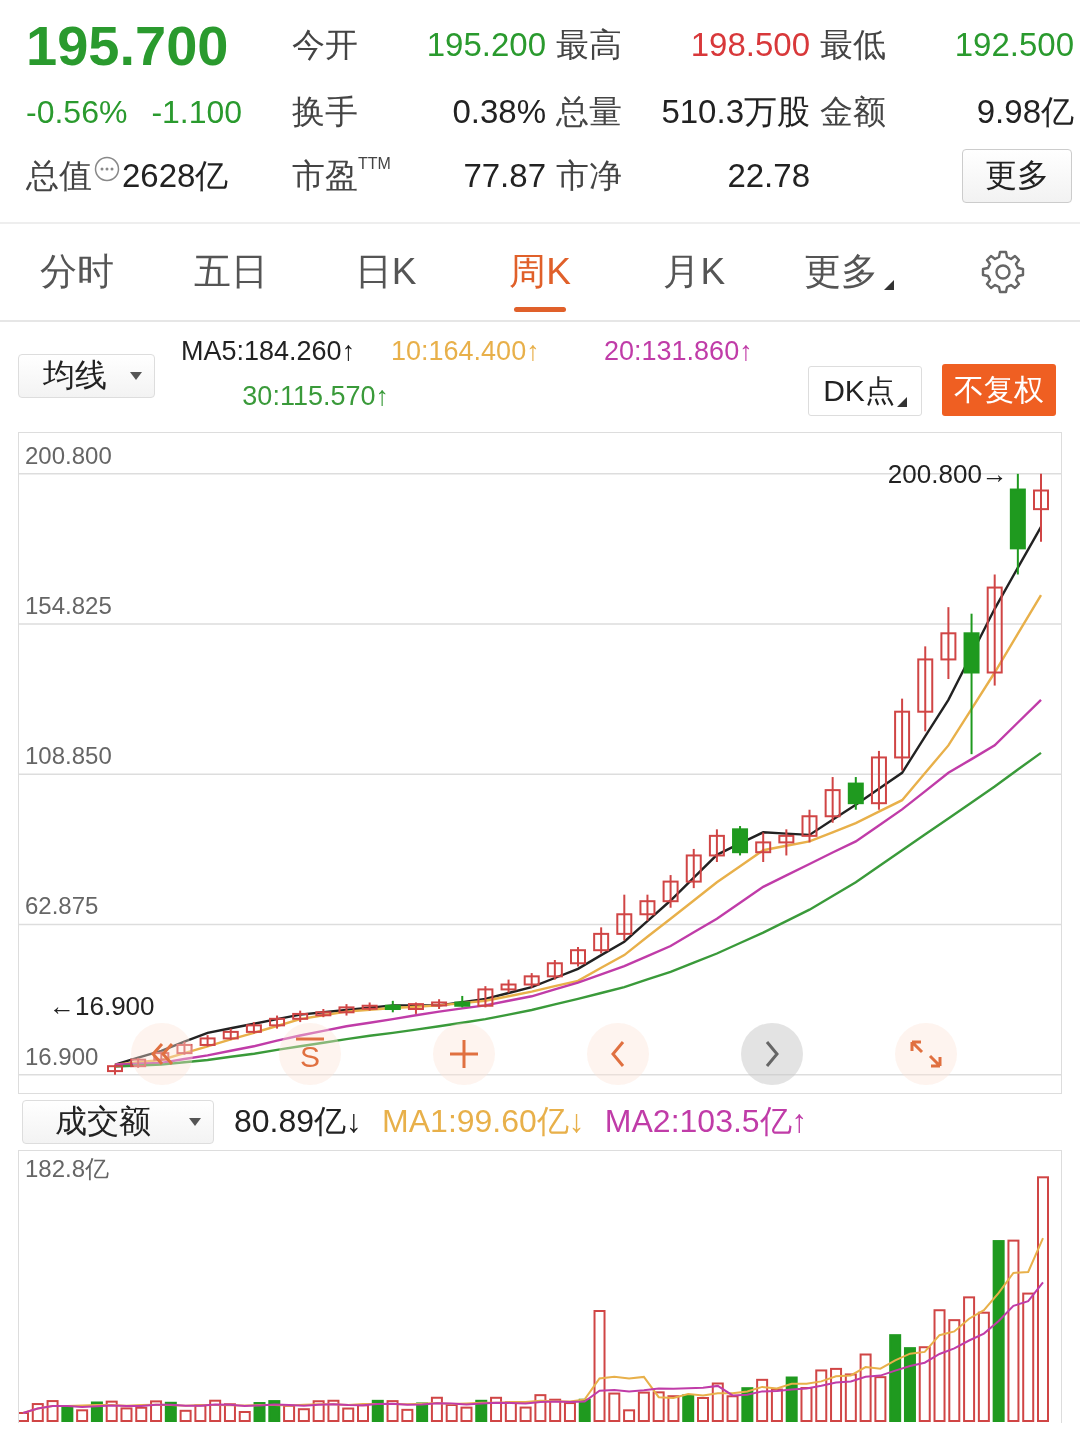  Describe the element at coordinates (231, 272) in the screenshot. I see `period-tab: 五日` at that location.